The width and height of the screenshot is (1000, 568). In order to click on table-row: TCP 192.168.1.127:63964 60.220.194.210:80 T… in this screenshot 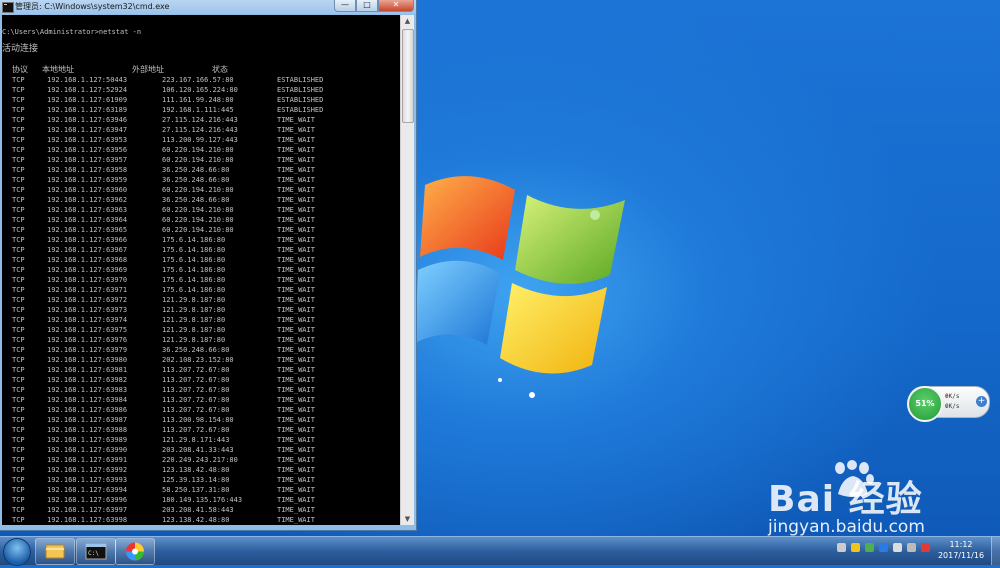, I will do `click(201, 220)`.